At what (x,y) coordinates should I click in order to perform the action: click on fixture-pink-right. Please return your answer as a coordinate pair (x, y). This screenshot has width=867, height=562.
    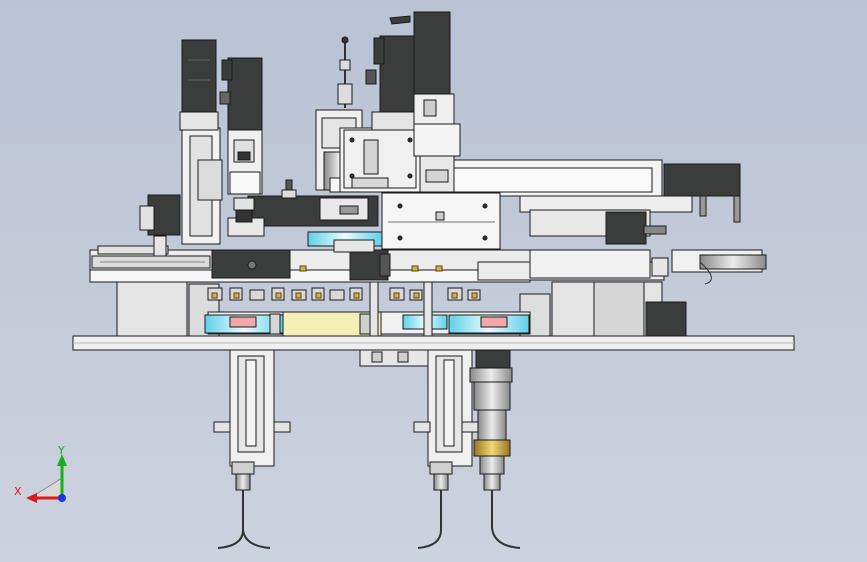
    Looking at the image, I should click on (494, 322).